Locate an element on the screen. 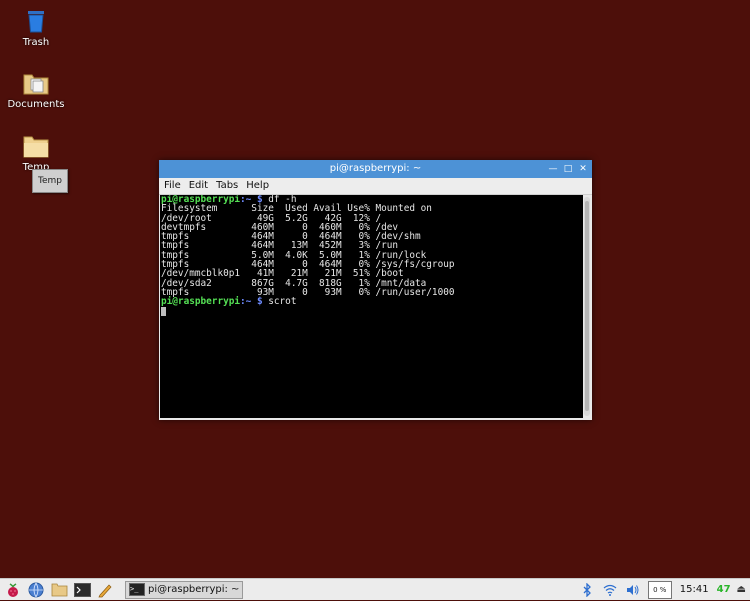 The width and height of the screenshot is (750, 601). terminal-icon is located at coordinates (82, 589).